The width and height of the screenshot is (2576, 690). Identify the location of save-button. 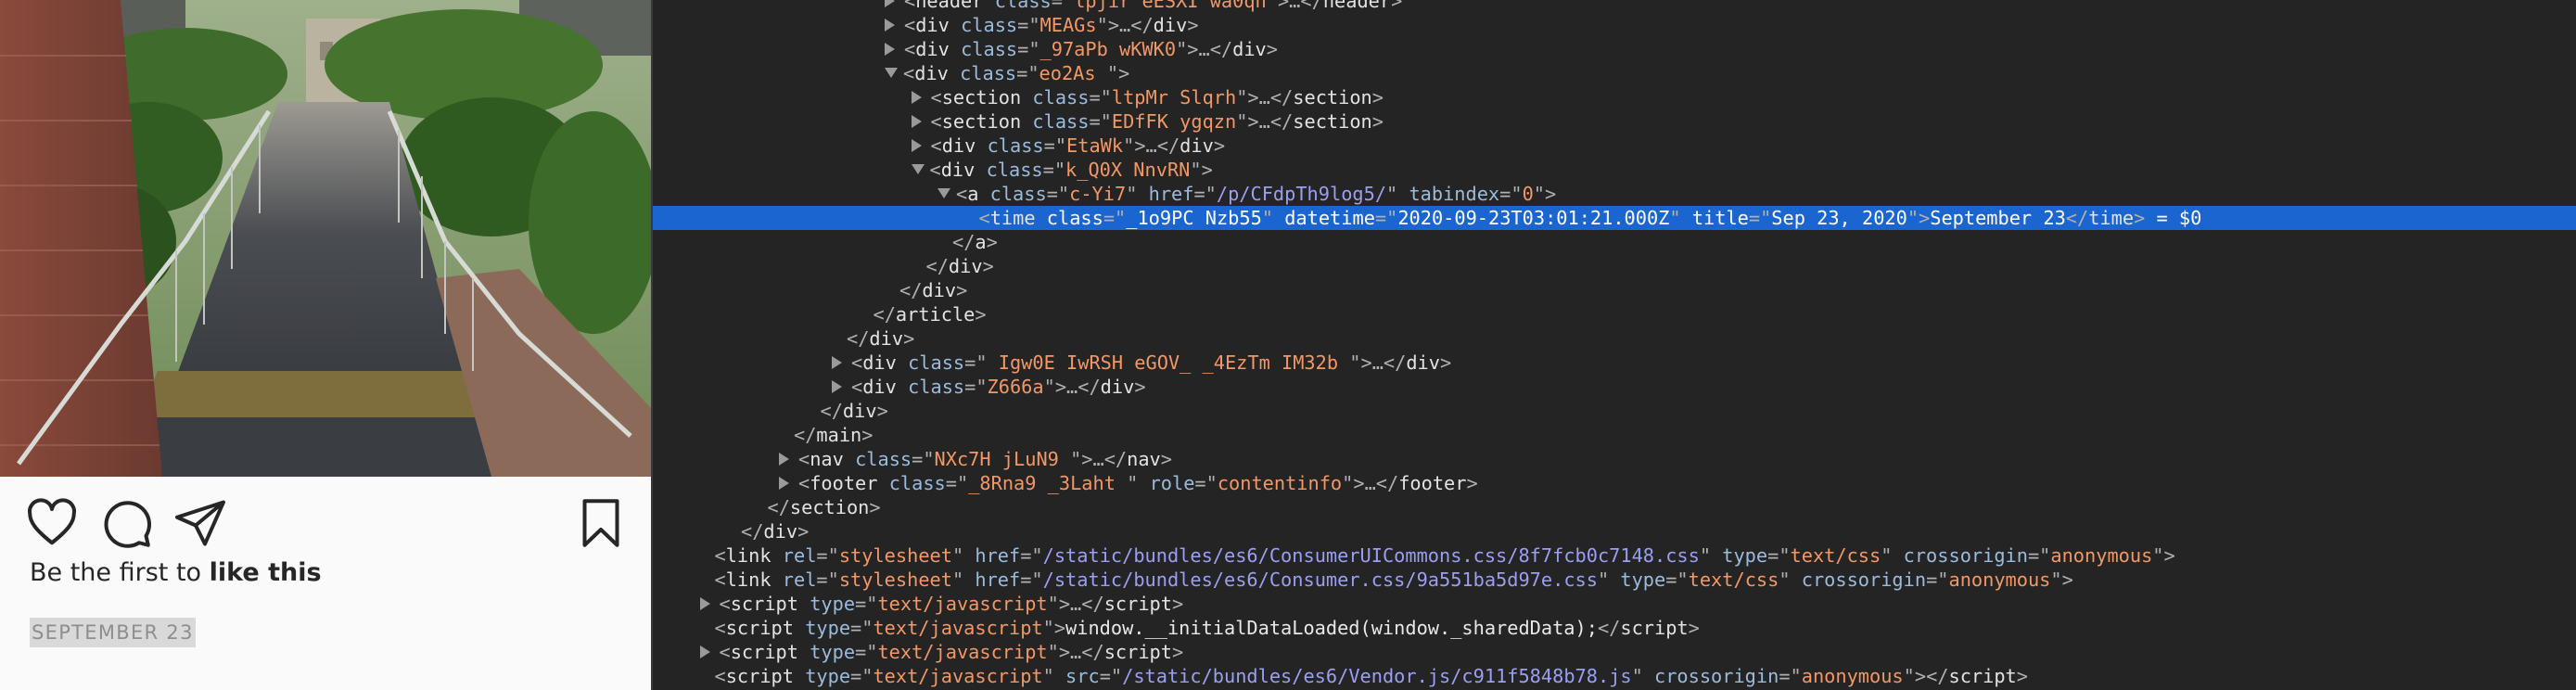
(601, 523).